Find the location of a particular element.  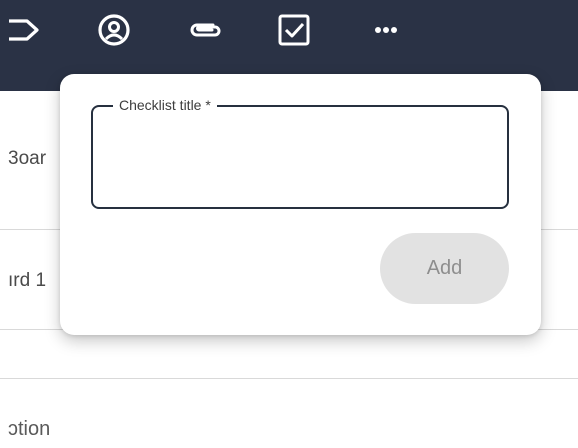

label-icon is located at coordinates (26, 30).